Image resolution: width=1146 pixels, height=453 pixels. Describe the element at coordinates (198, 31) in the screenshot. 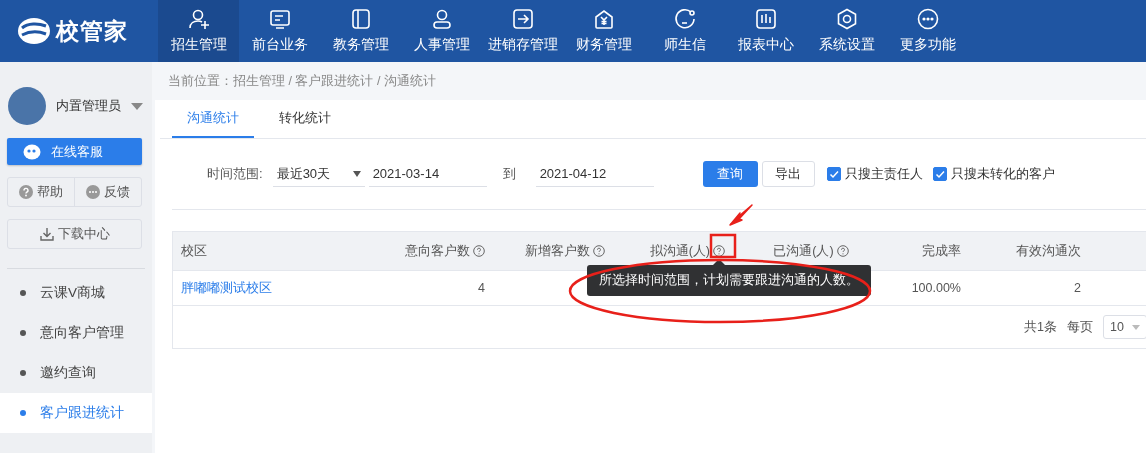

I see `nav-item: 招生管理` at that location.